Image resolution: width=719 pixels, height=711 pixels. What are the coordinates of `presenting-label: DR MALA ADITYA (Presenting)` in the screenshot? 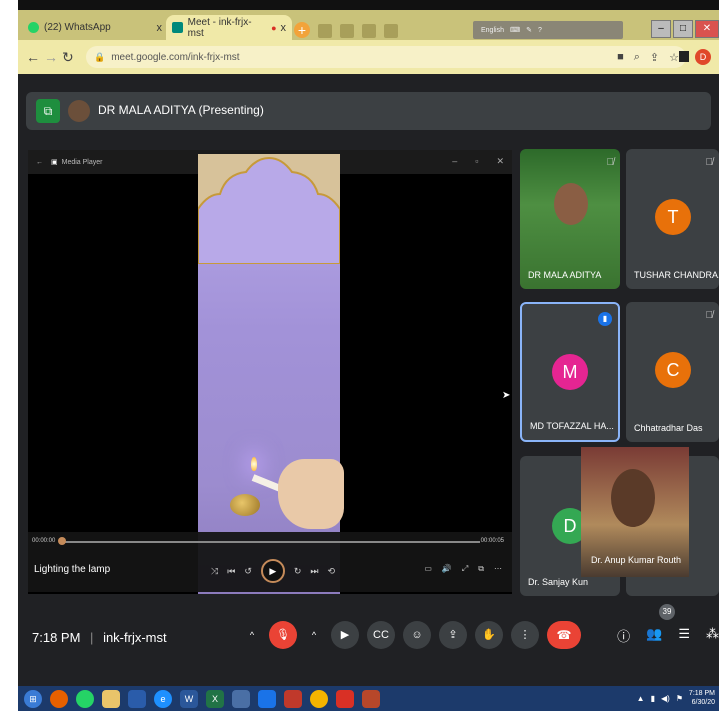 It's located at (181, 110).